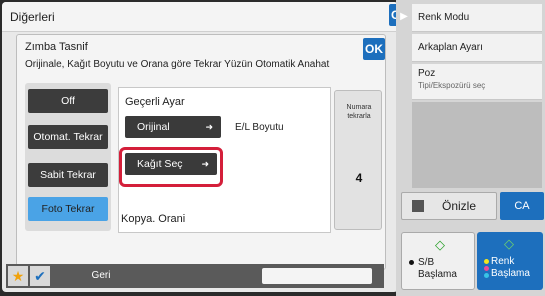 This screenshot has width=545, height=296. Describe the element at coordinates (452, 85) in the screenshot. I see `exposure-sublabel: Tipi/Ekspozürü seç` at that location.